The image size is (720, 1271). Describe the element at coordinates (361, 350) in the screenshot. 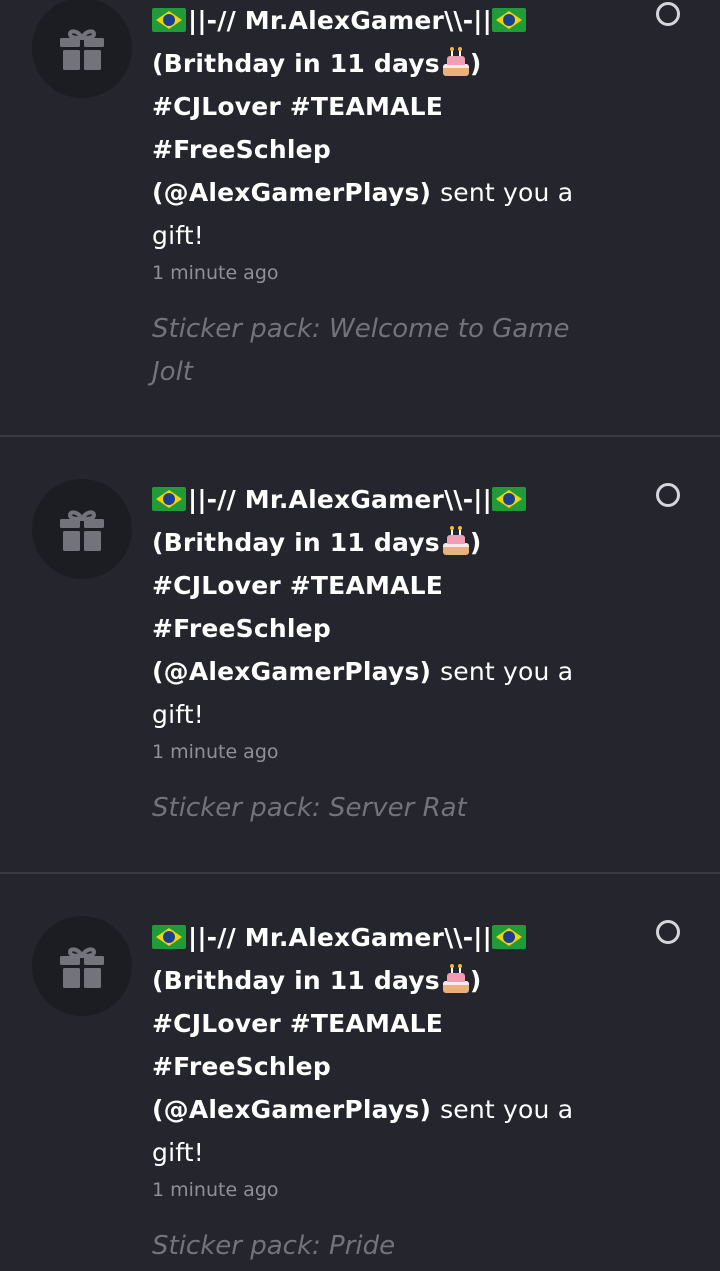

I see `gift-item-label: Sticker pack: Welcome to Game Jolt` at that location.